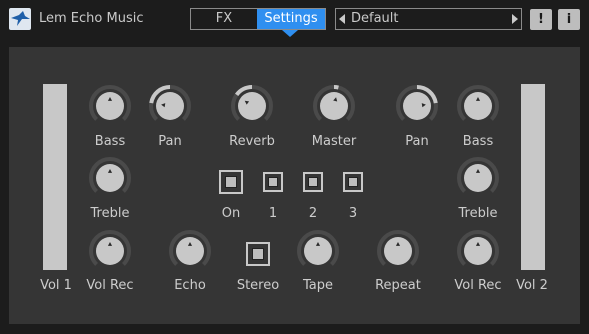 Image resolution: width=589 pixels, height=334 pixels. I want to click on bass-right-knob, so click(478, 106).